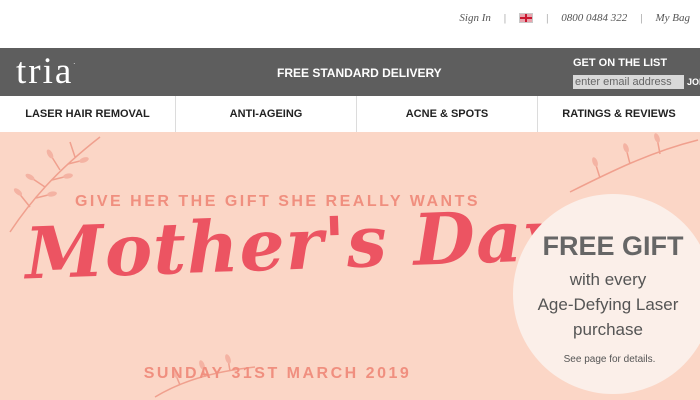 This screenshot has height=400, width=700. I want to click on banner-date: SUNDAY 31ST MARCH 2019, so click(277, 373).